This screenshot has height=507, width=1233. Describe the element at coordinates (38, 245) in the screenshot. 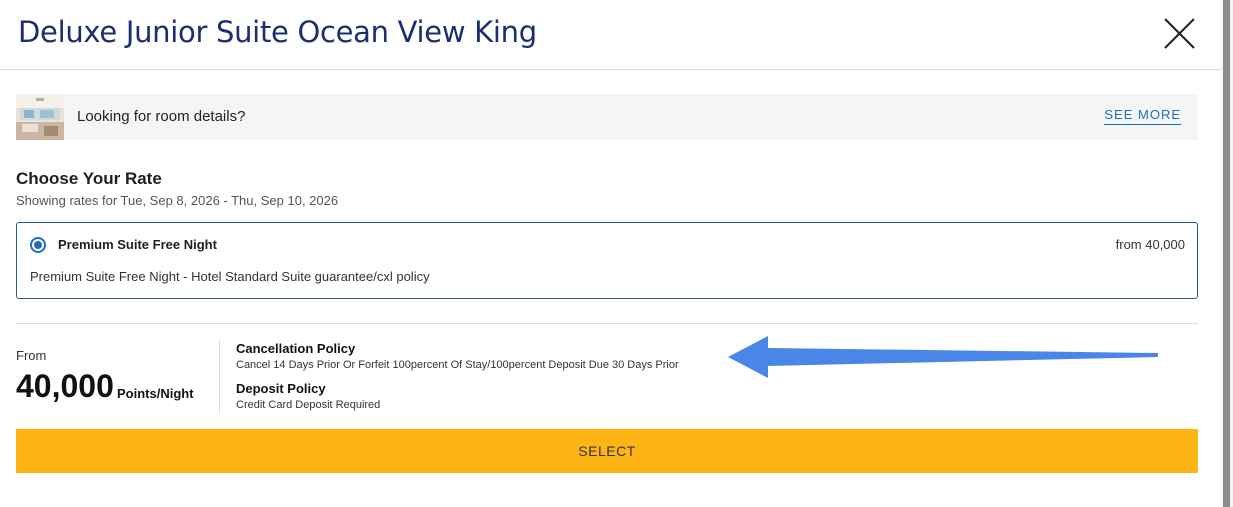

I see `rate-radio-button` at that location.